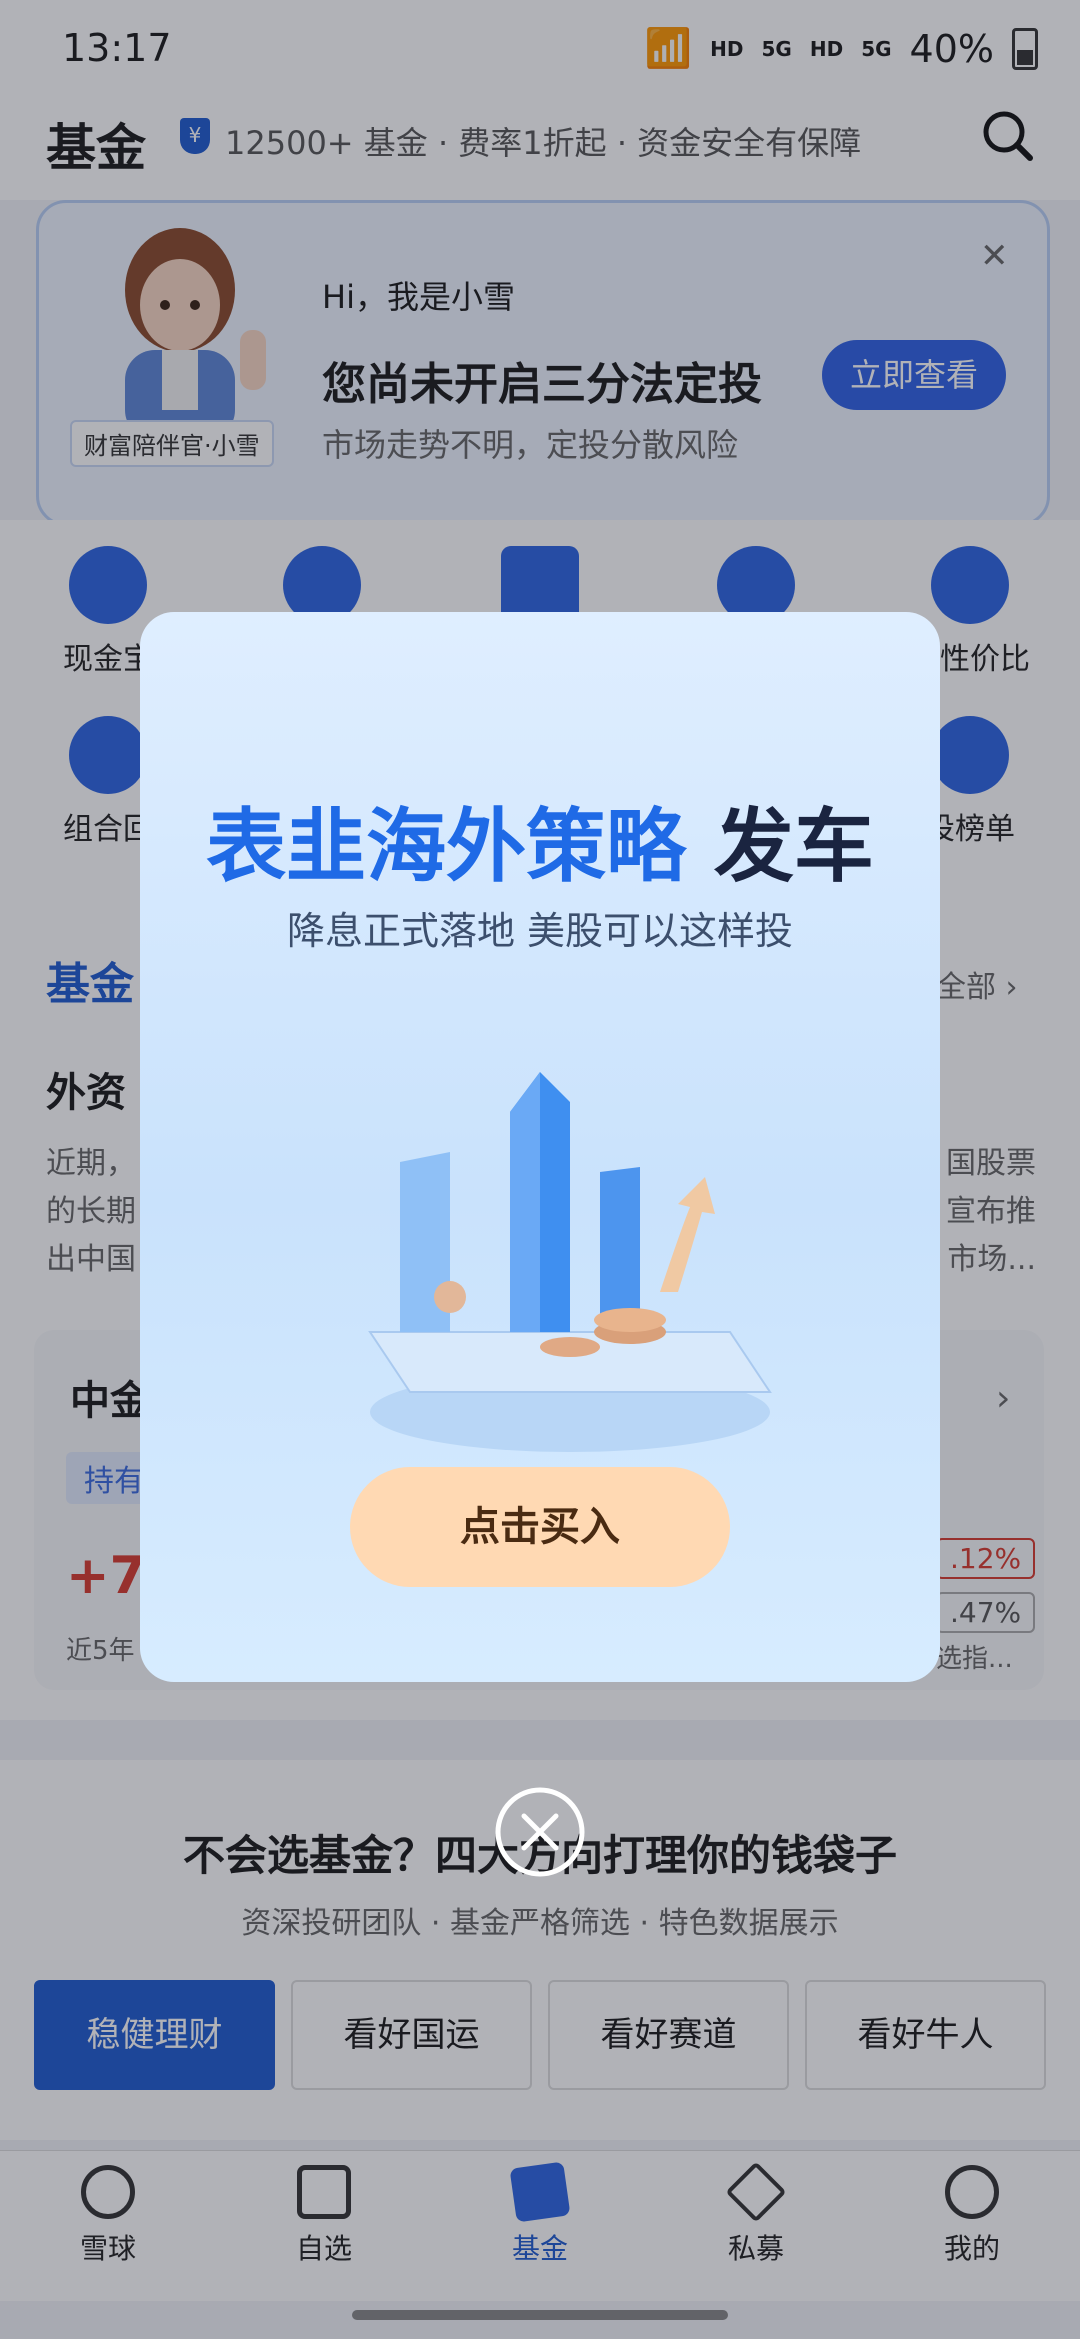 The width and height of the screenshot is (1080, 2339). What do you see at coordinates (460, 846) in the screenshot?
I see `modal-title-blue: 表韭海外策略` at bounding box center [460, 846].